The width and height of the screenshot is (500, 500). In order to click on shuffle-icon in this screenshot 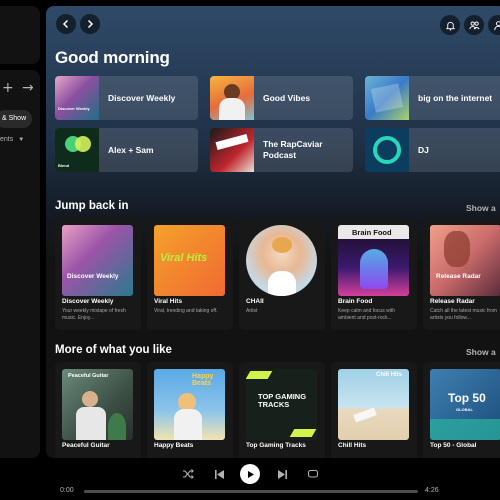, I will do `click(188, 474)`.